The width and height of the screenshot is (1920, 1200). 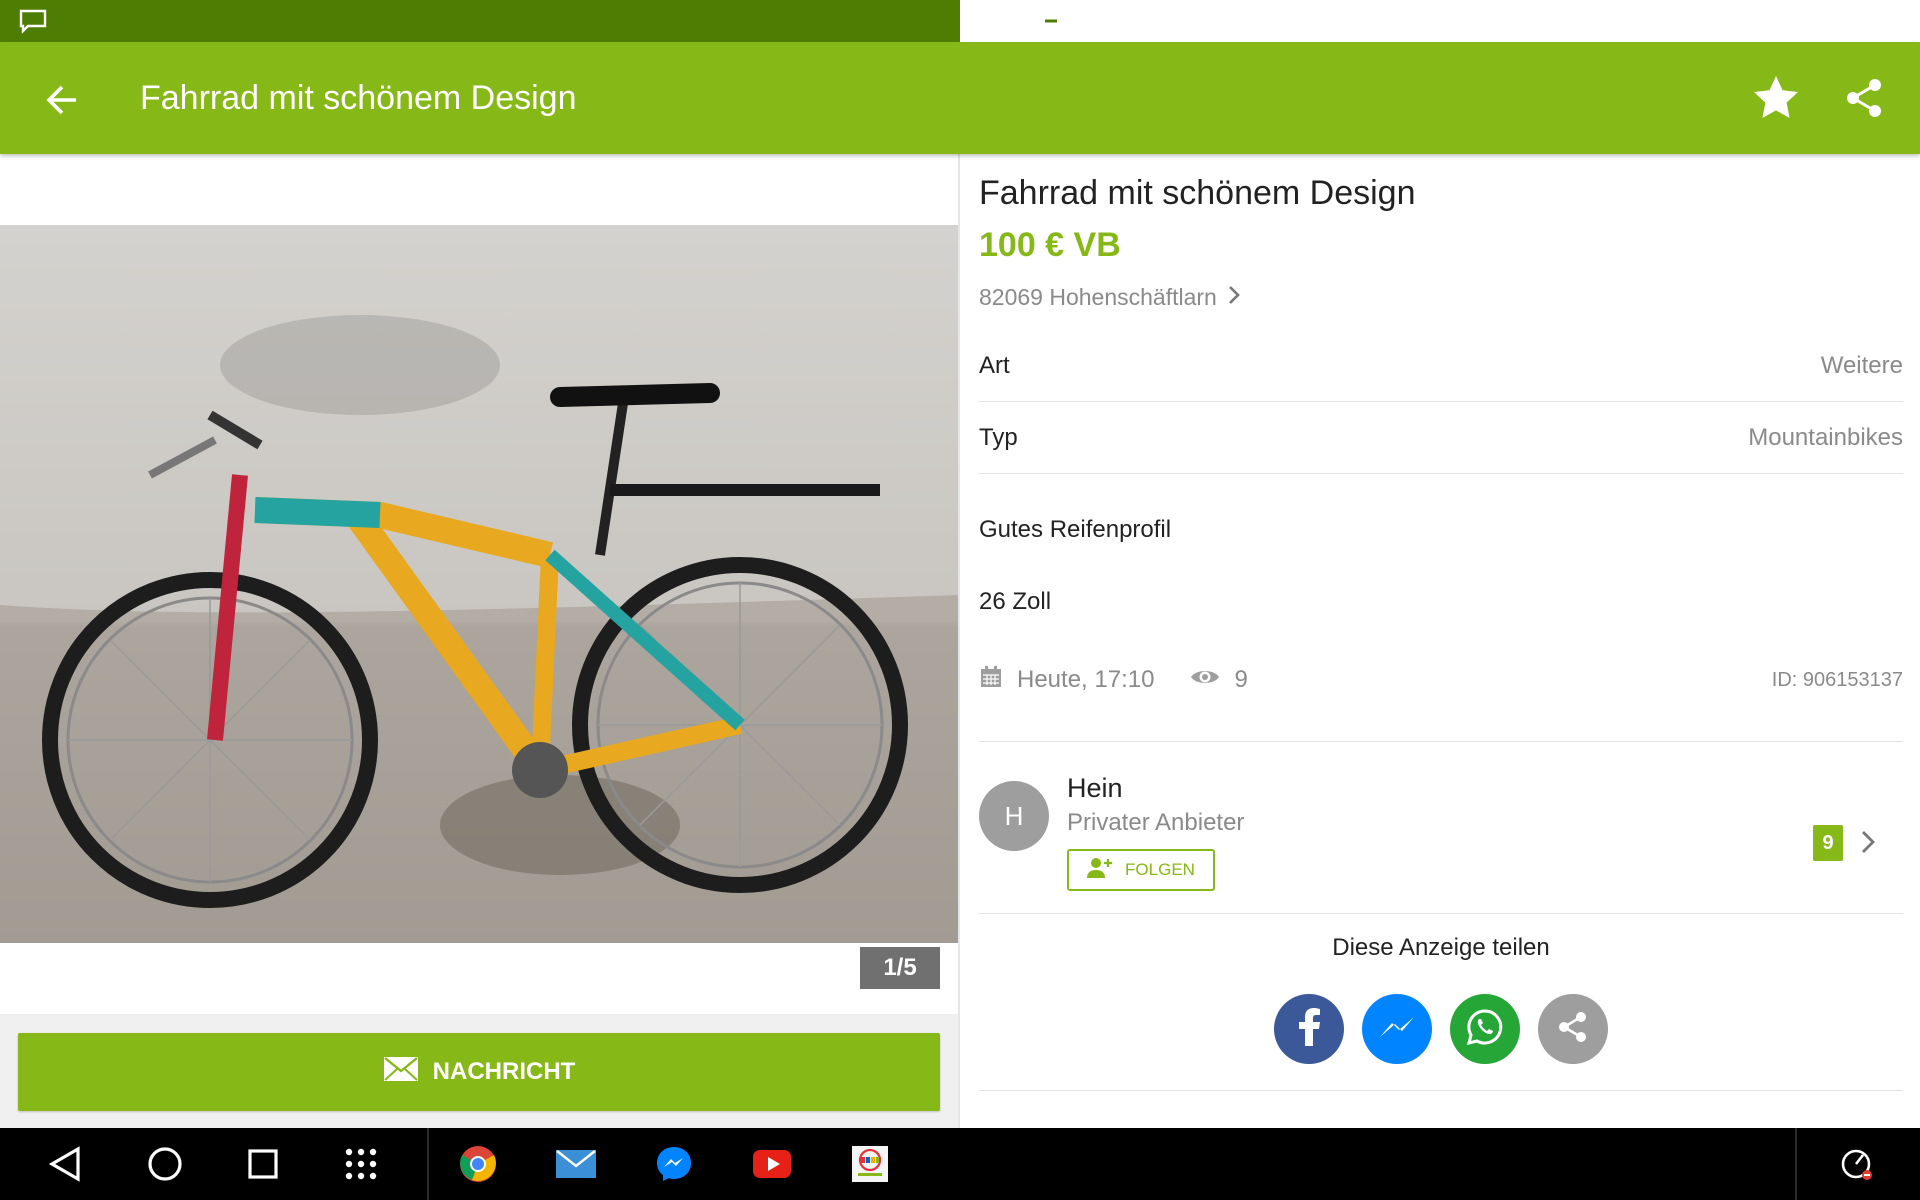 What do you see at coordinates (960, 1164) in the screenshot?
I see `system-navigation-bar` at bounding box center [960, 1164].